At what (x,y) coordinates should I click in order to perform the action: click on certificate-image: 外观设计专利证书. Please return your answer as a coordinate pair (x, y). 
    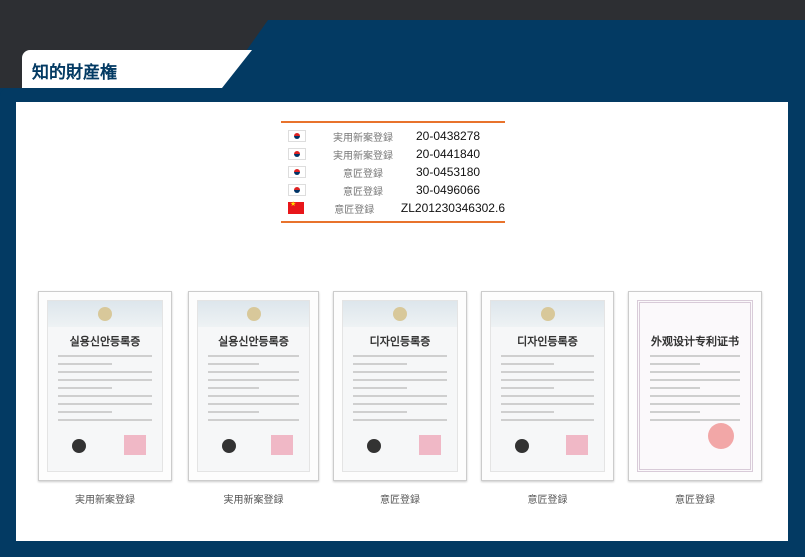
    Looking at the image, I should click on (695, 386).